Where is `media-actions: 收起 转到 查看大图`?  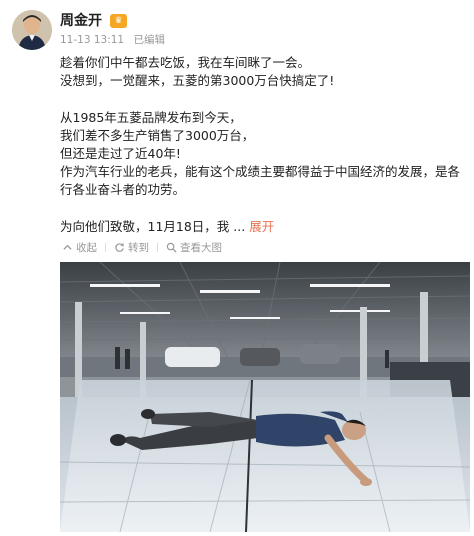 media-actions: 收起 转到 查看大图 is located at coordinates (142, 247).